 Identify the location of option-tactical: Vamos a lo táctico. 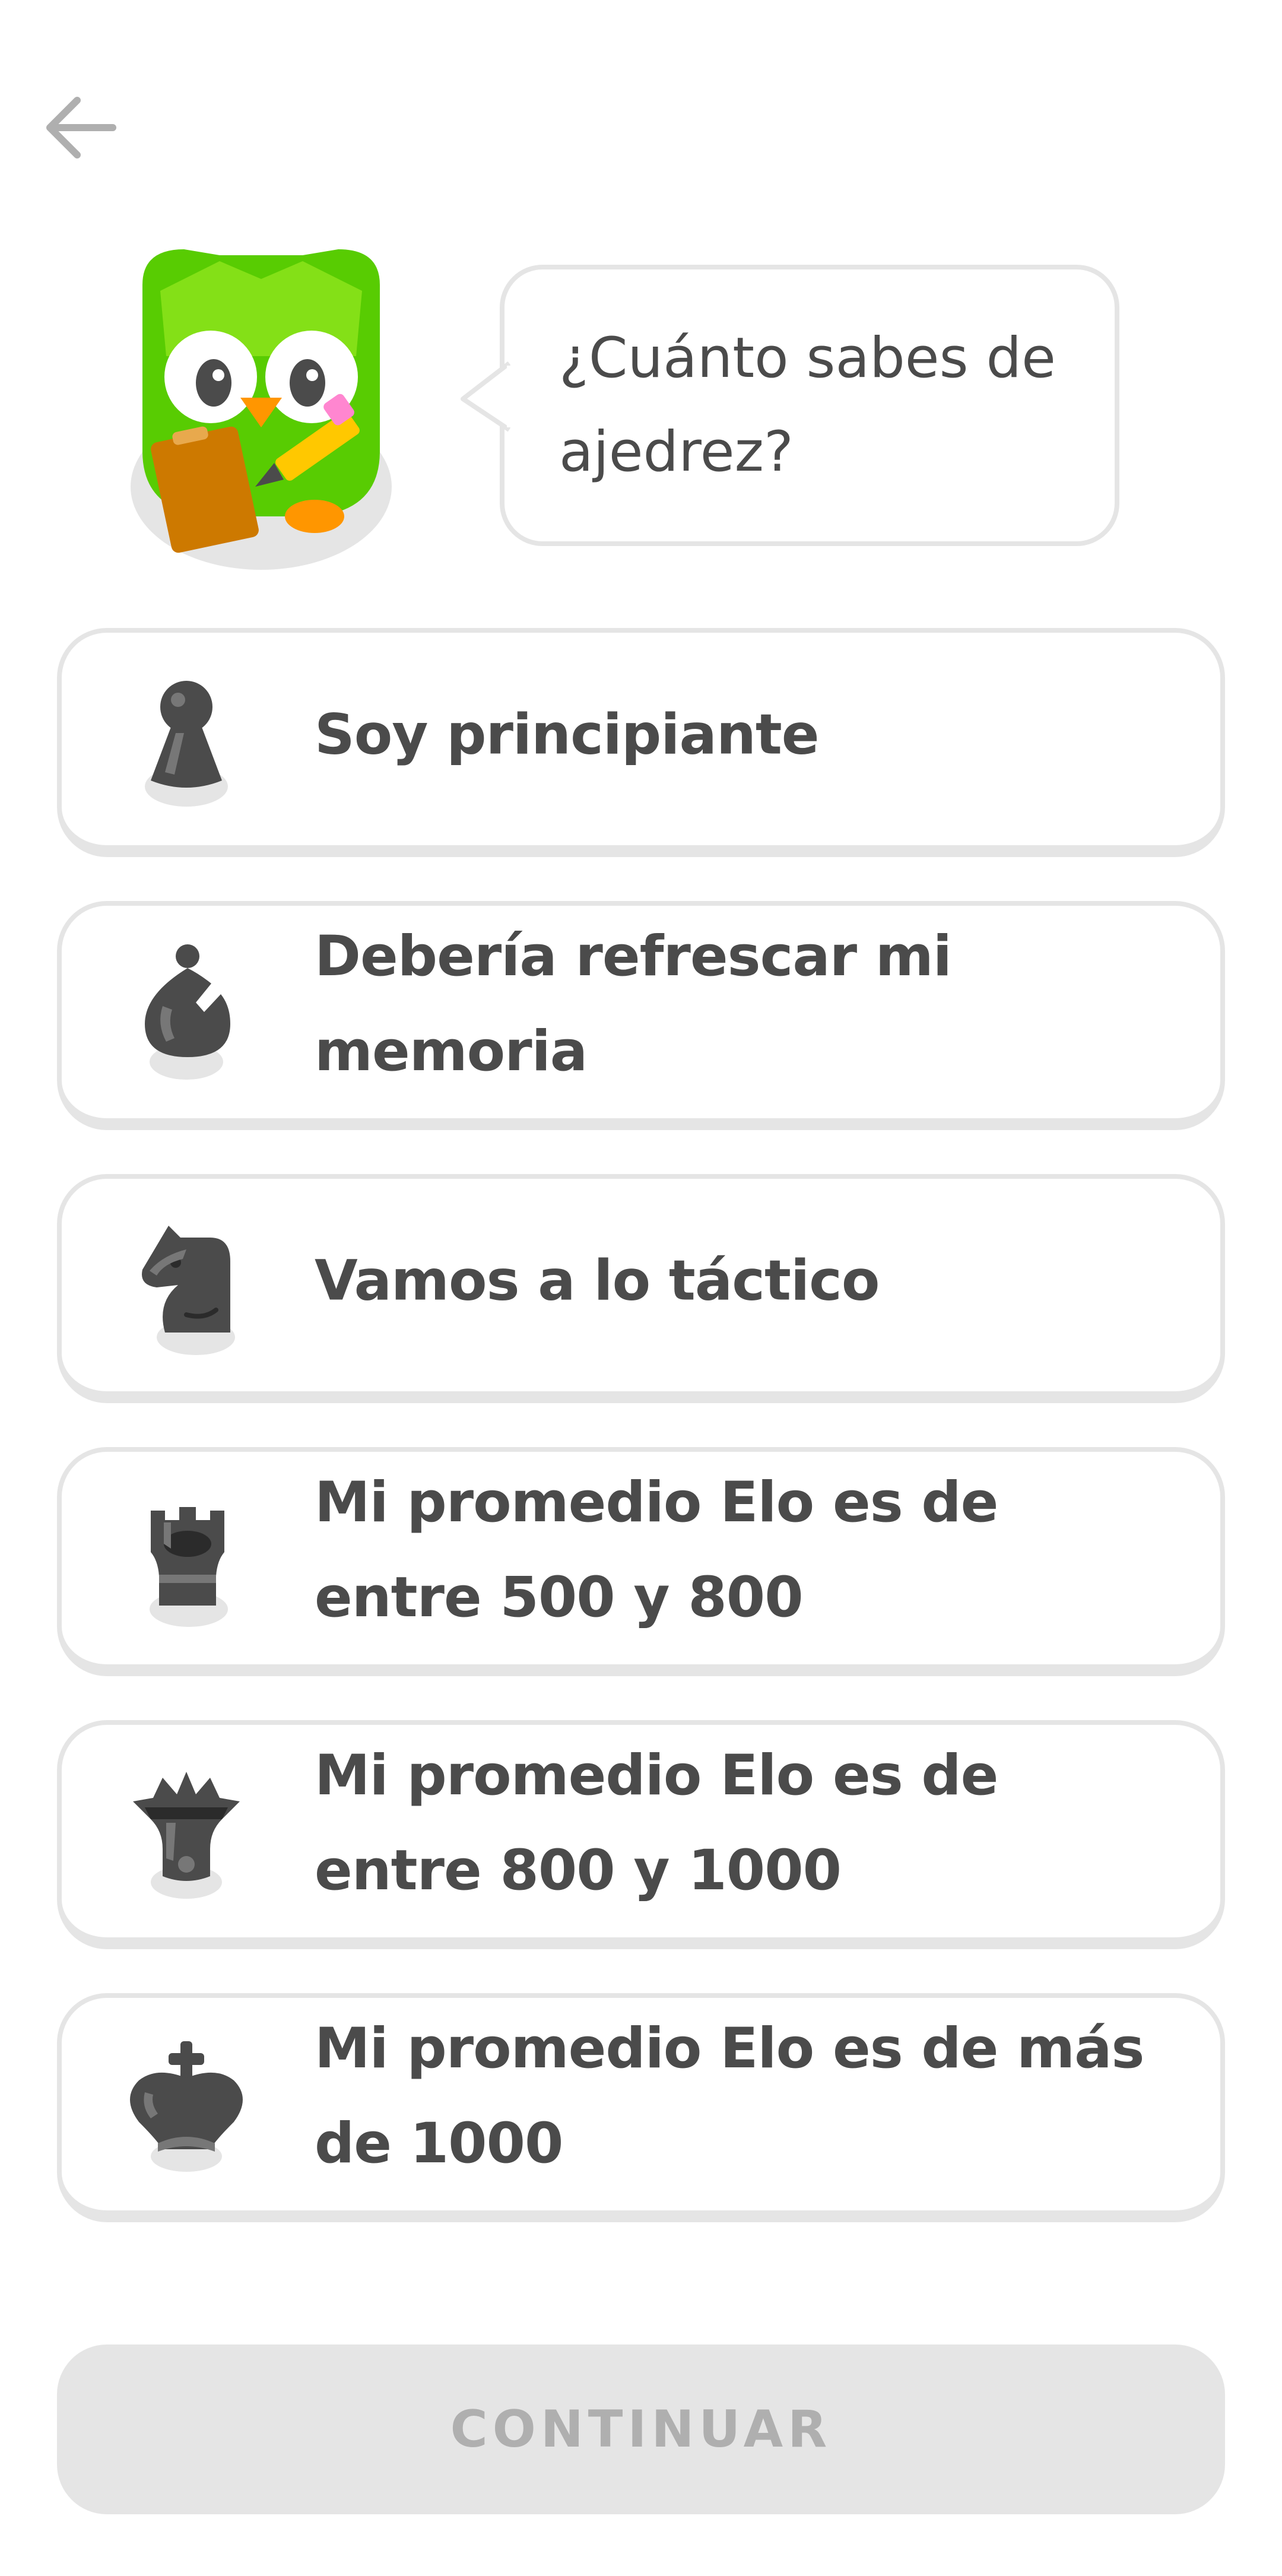
(641, 1288).